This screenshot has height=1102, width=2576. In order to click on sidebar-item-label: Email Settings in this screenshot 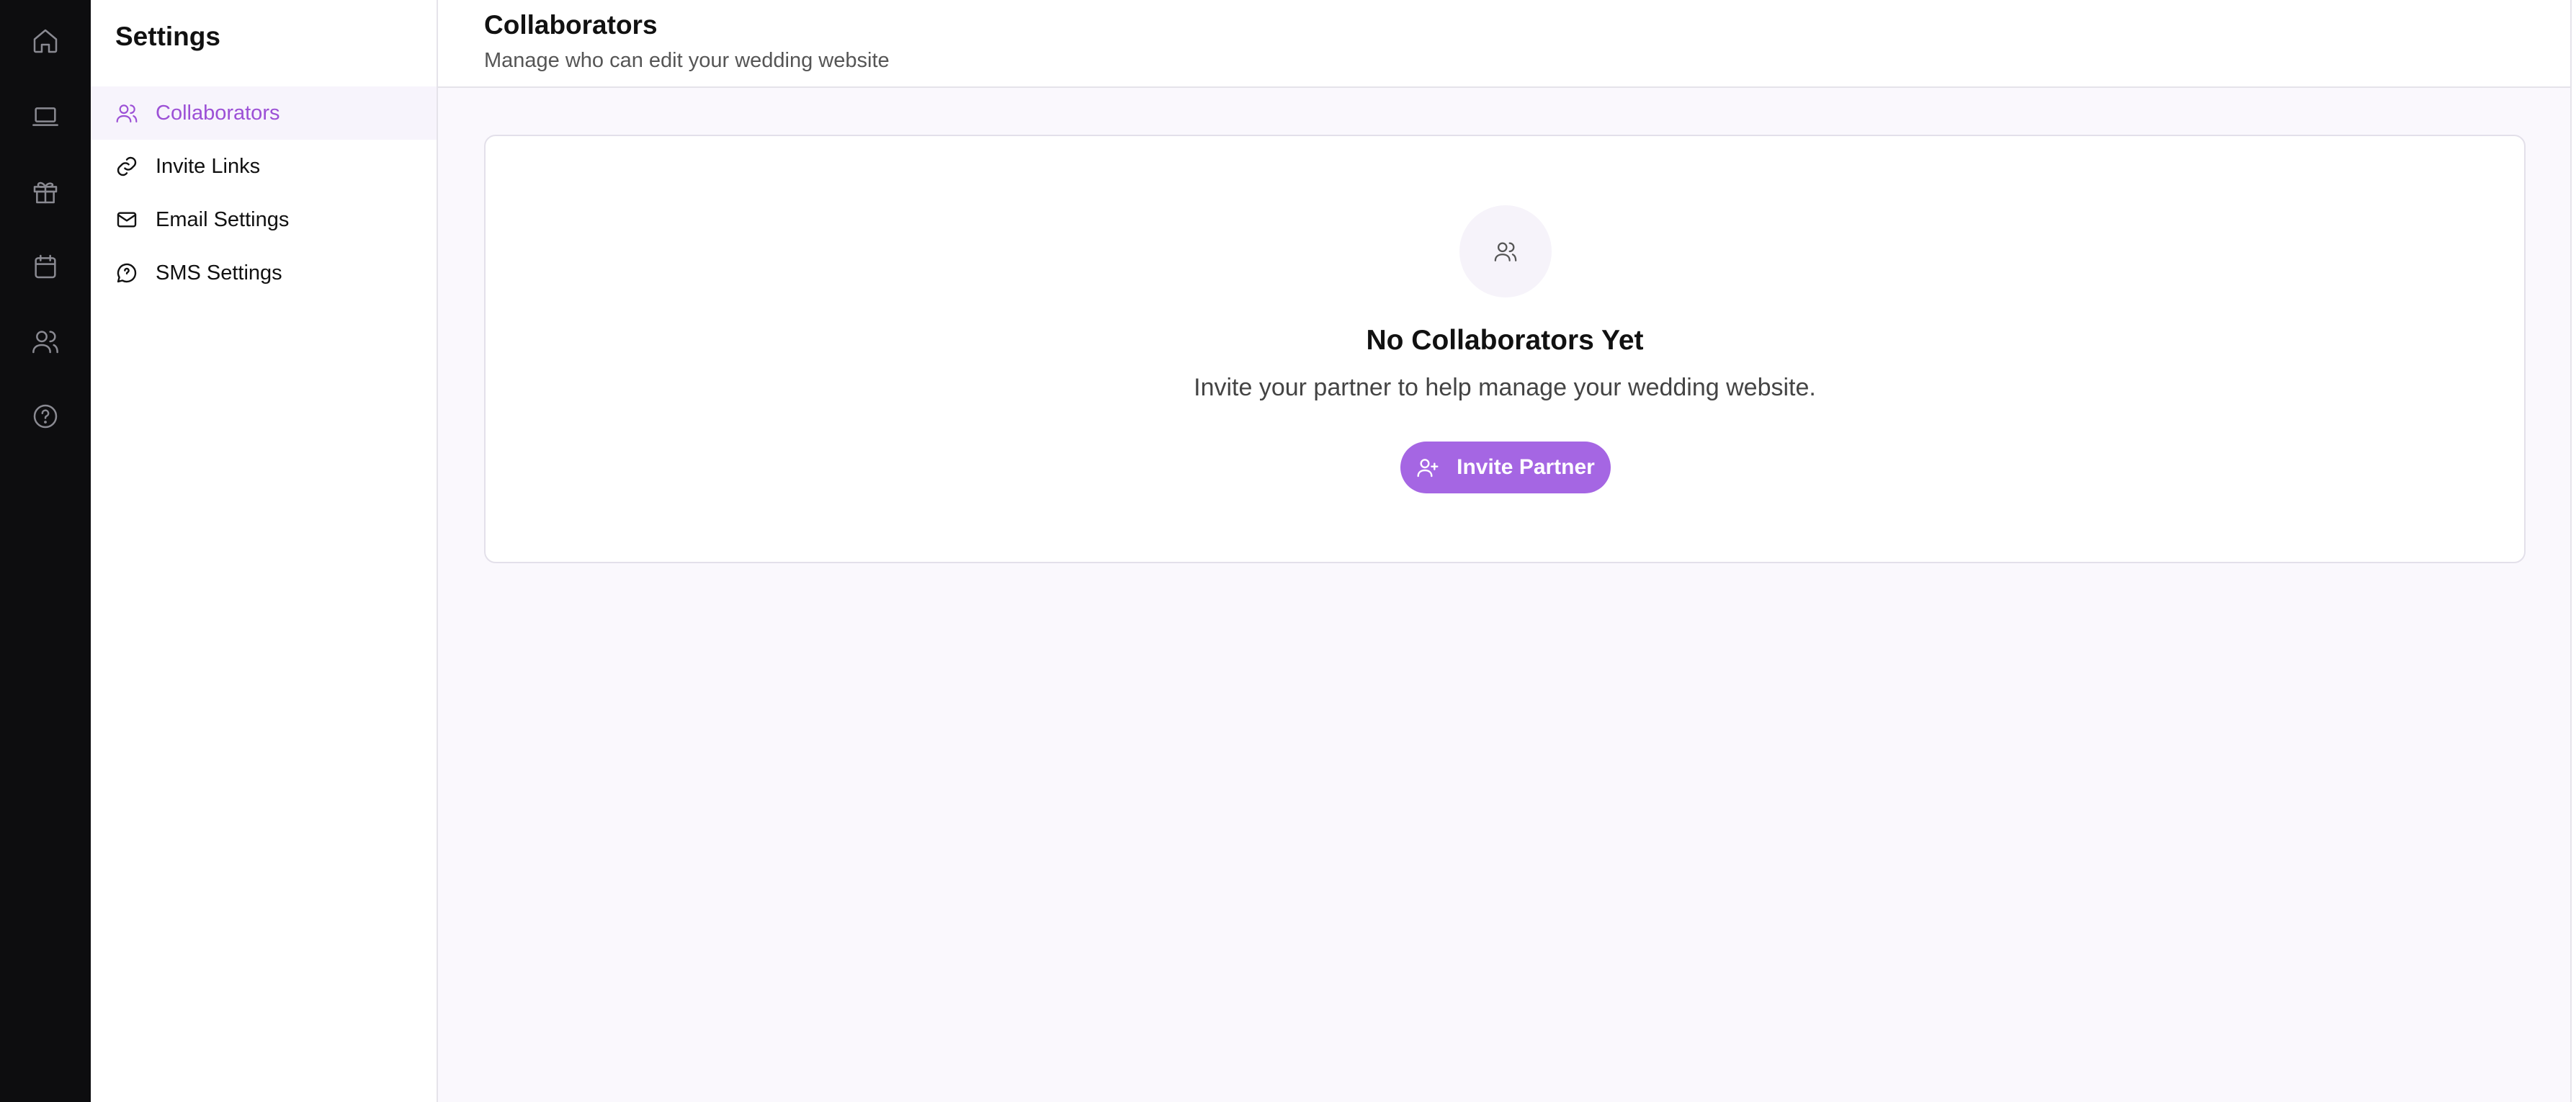, I will do `click(223, 219)`.